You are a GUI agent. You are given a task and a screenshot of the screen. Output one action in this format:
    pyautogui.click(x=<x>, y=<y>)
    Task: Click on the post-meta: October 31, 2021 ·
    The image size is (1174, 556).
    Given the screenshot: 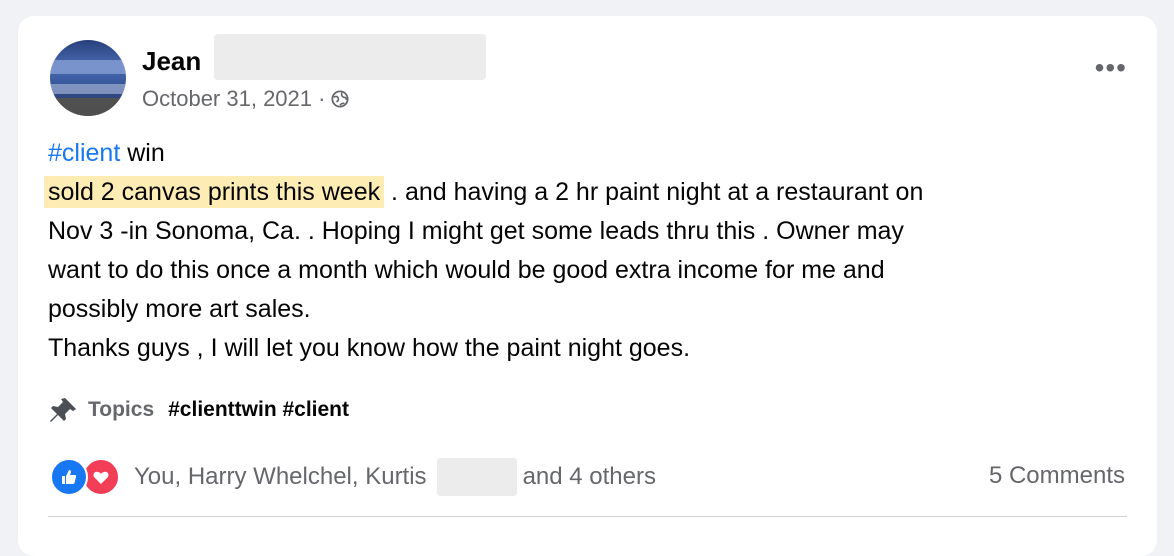 What is the action you would take?
    pyautogui.click(x=246, y=99)
    